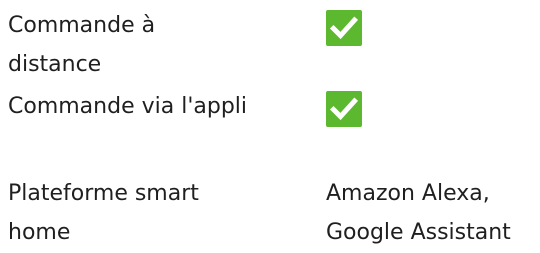 The height and width of the screenshot is (253, 540). What do you see at coordinates (103, 213) in the screenshot?
I see `spec-label: Plateforme smart home` at bounding box center [103, 213].